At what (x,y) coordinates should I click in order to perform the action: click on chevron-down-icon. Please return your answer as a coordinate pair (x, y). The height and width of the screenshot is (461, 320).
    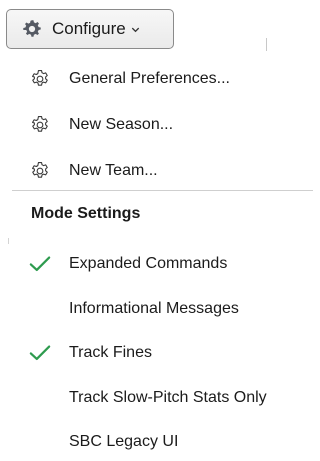
    Looking at the image, I should click on (135, 29).